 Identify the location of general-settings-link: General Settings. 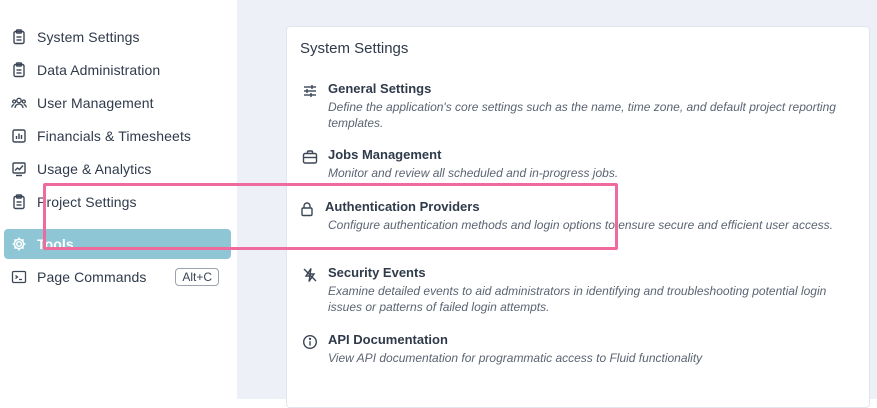
(379, 88).